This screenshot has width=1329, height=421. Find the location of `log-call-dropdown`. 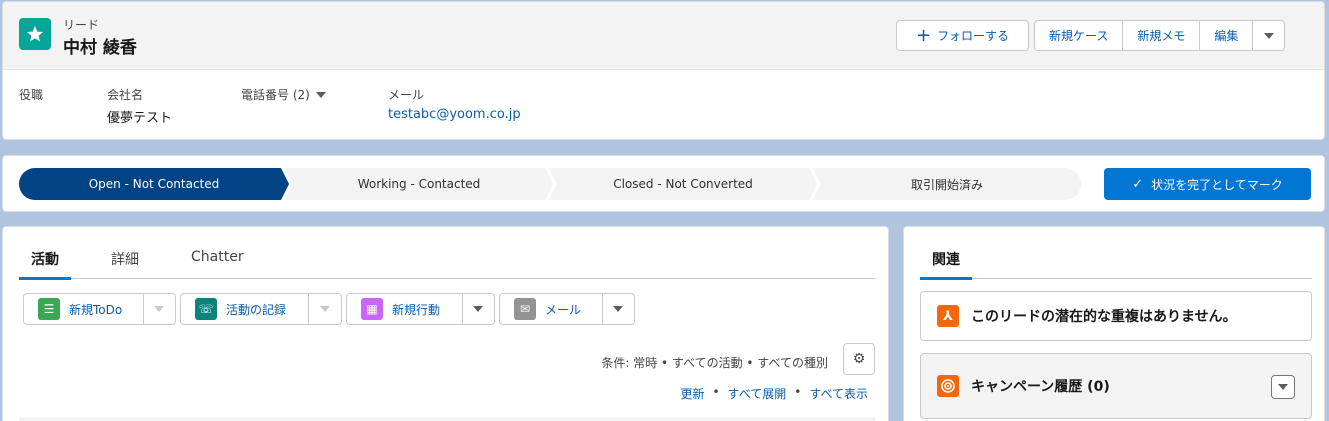

log-call-dropdown is located at coordinates (325, 309).